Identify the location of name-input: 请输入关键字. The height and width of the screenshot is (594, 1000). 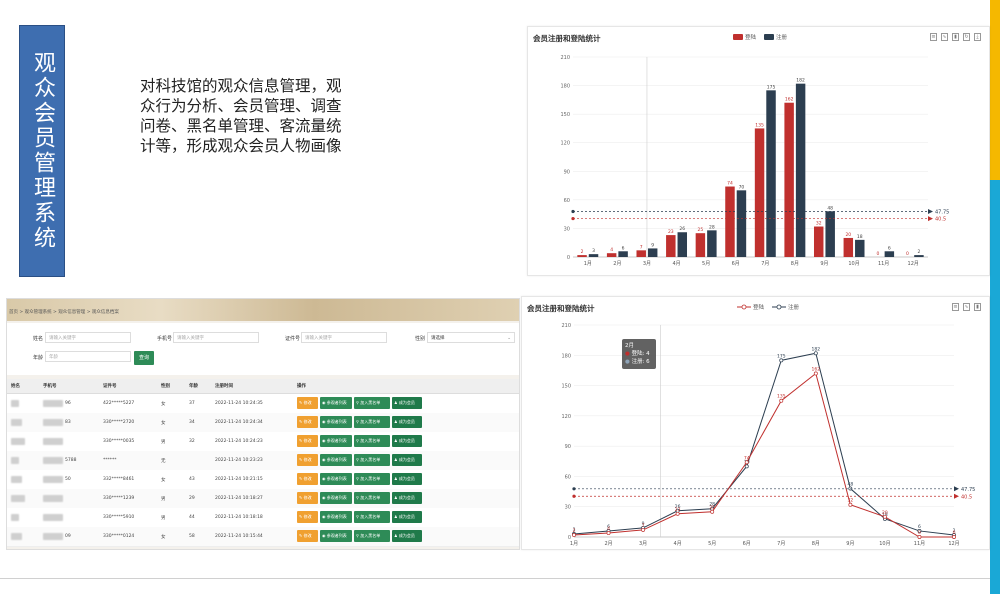
(88, 337).